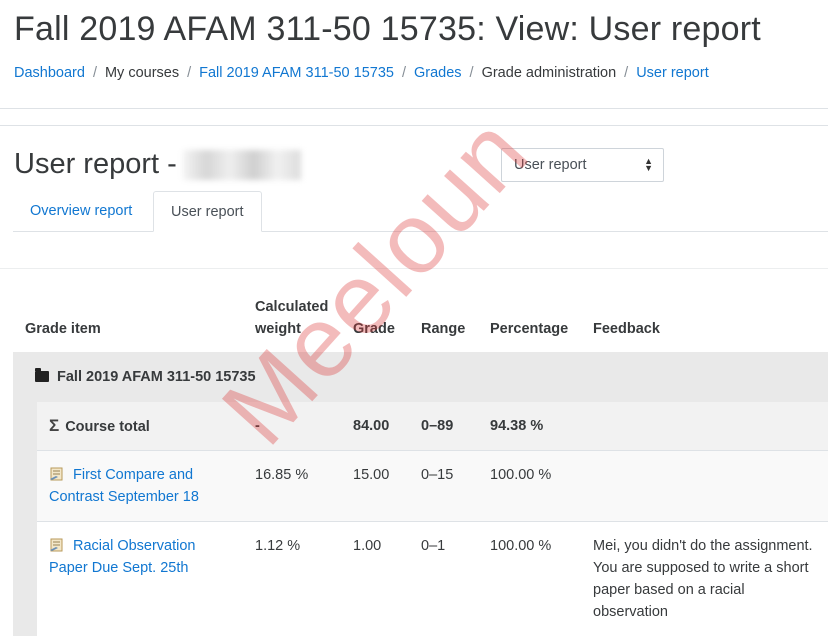 This screenshot has width=828, height=636. I want to click on grade-item-link: Racial Observation Paper Due Sept. 25th, so click(122, 557).